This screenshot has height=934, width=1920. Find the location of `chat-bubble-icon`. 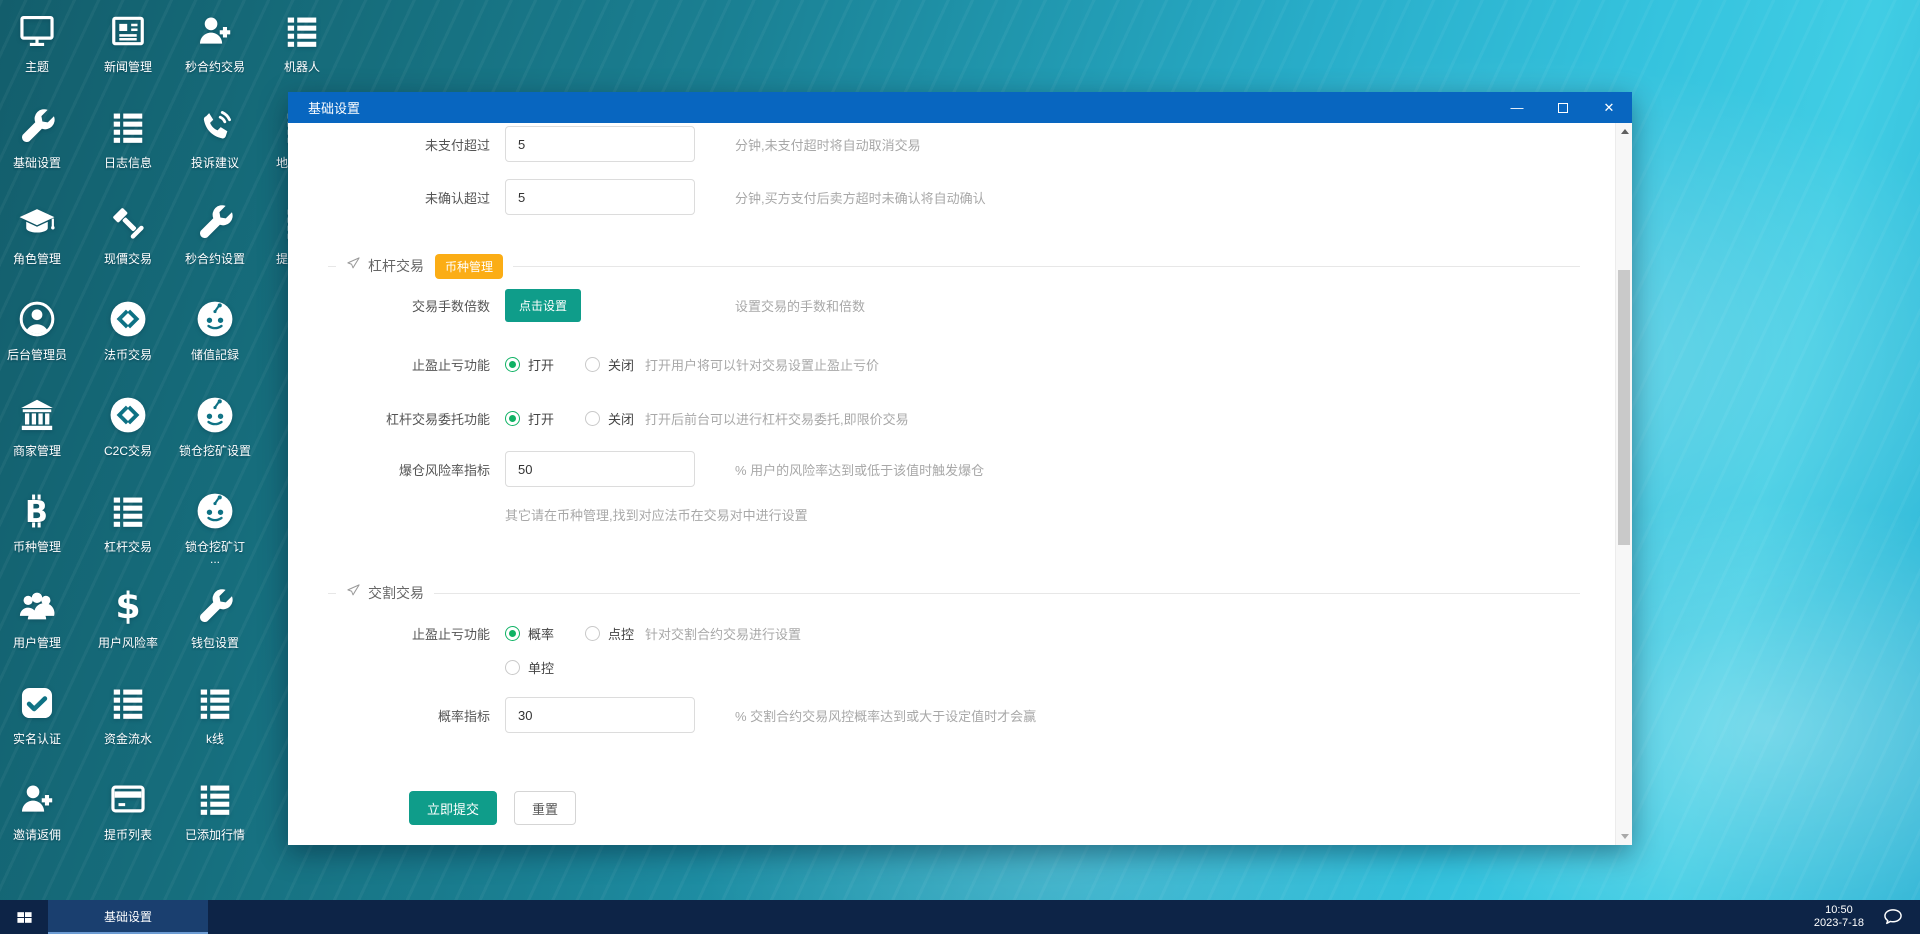

chat-bubble-icon is located at coordinates (1893, 917).